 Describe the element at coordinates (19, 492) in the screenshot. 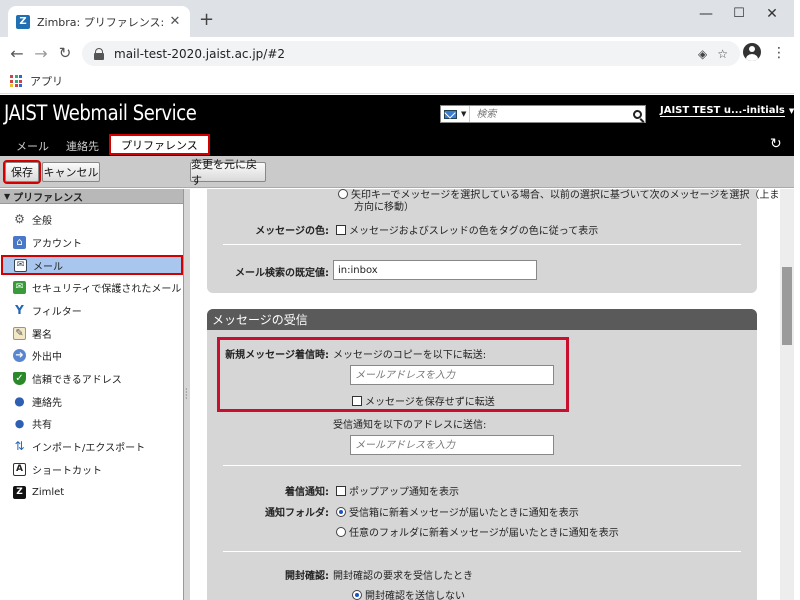

I see `zimlet-icon: Z` at that location.